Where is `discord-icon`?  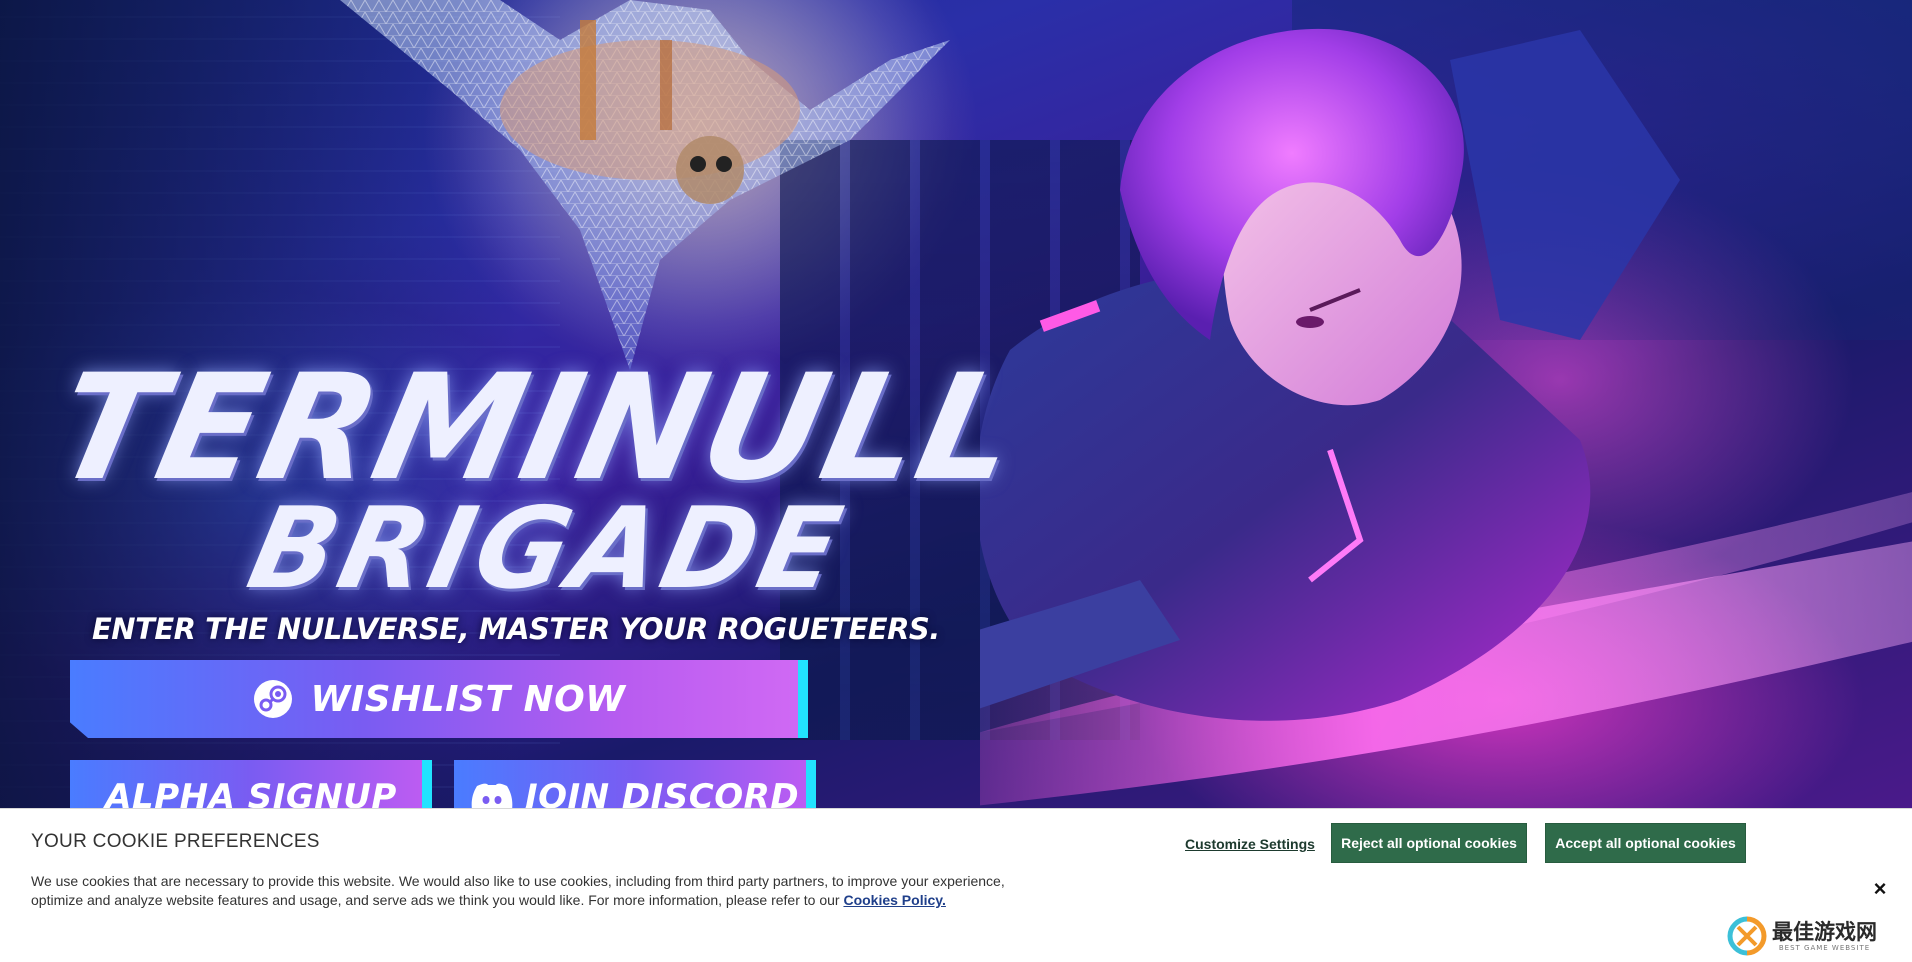 discord-icon is located at coordinates (492, 796).